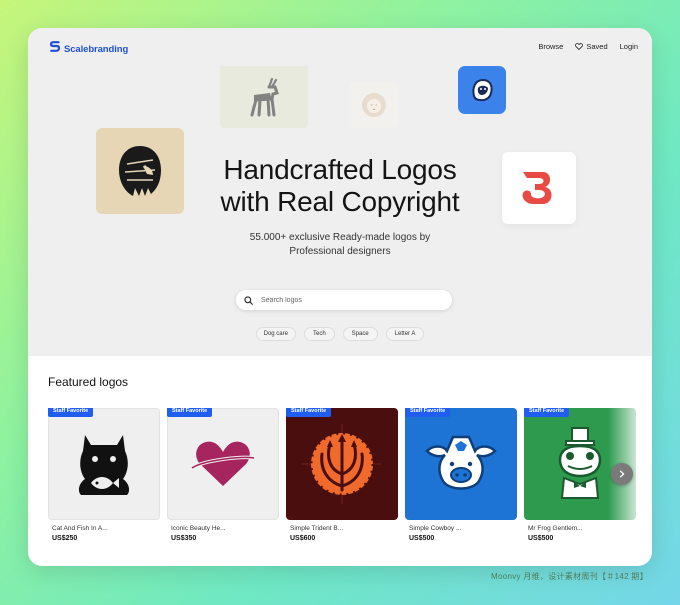  Describe the element at coordinates (629, 46) in the screenshot. I see `nav-login: Login` at that location.